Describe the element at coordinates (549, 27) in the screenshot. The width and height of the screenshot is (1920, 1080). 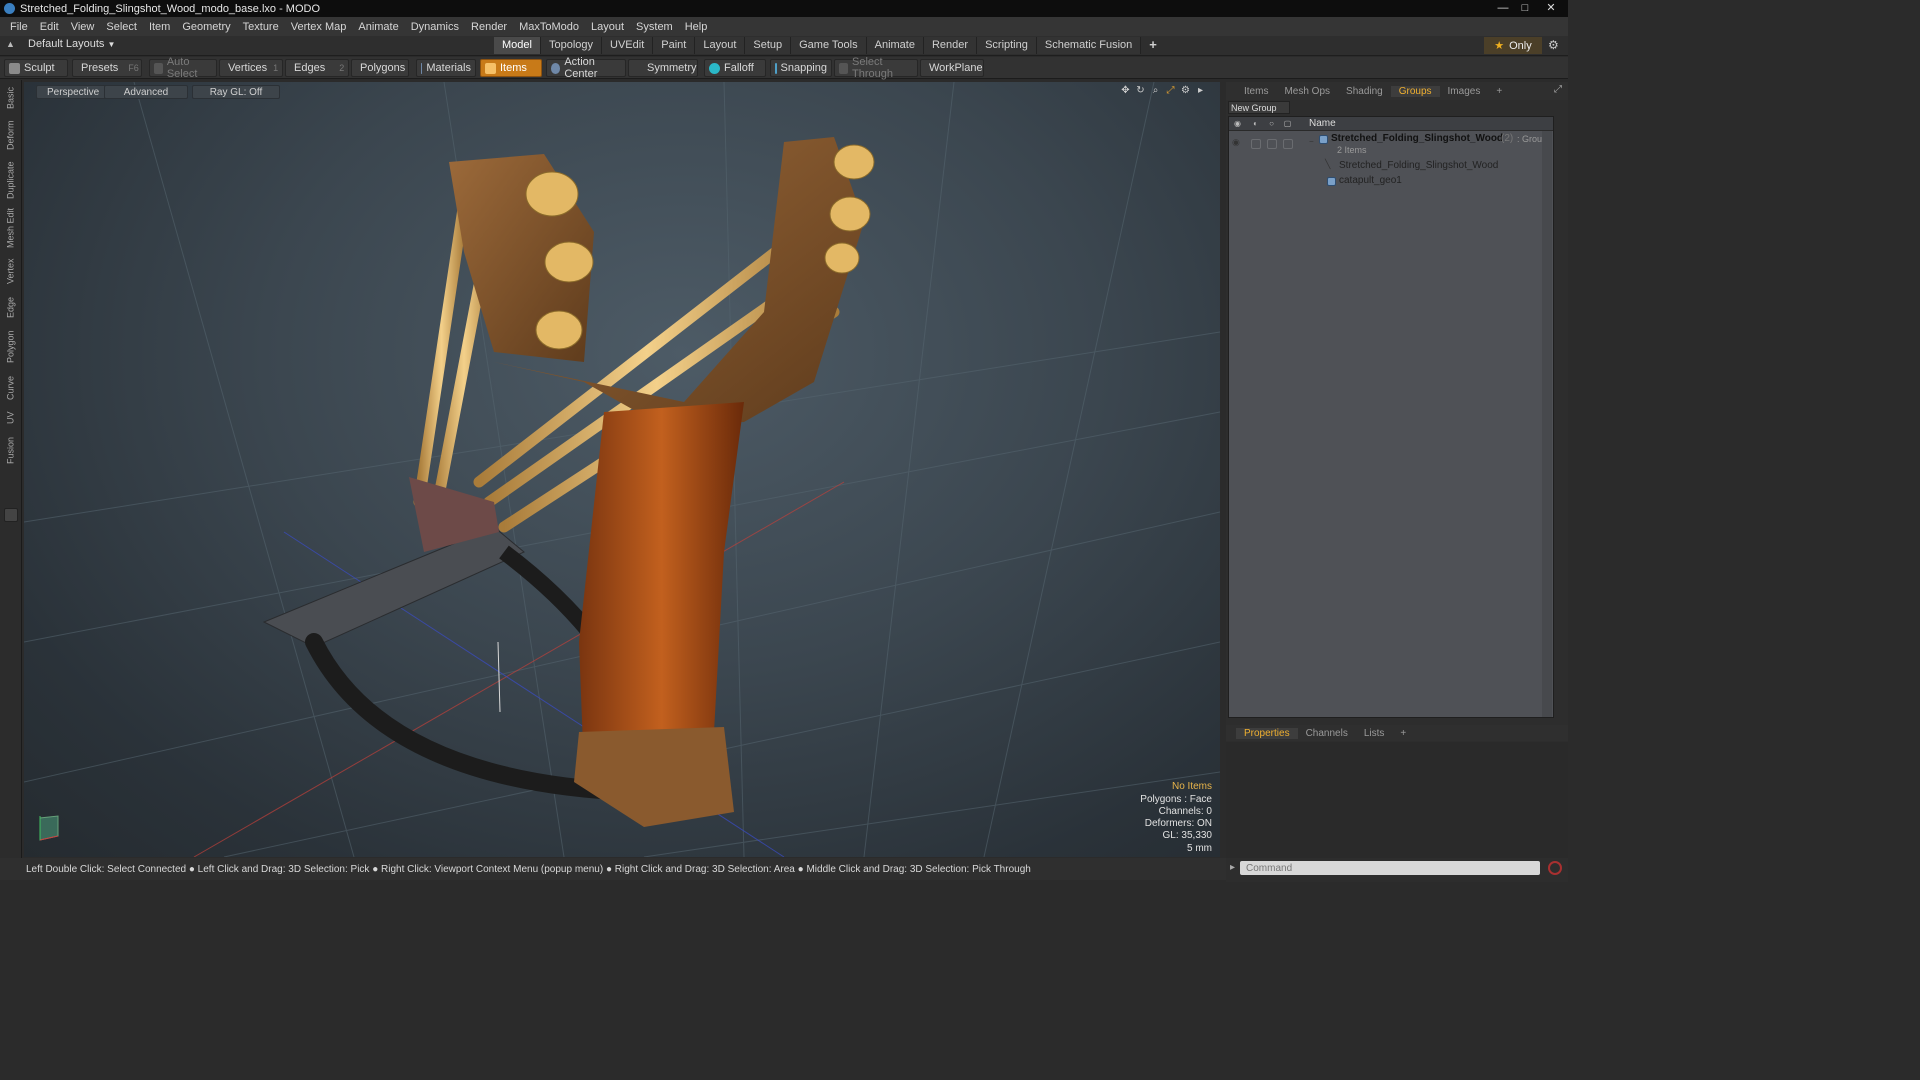
I see `menu-maxtomodo: MaxToModo` at that location.